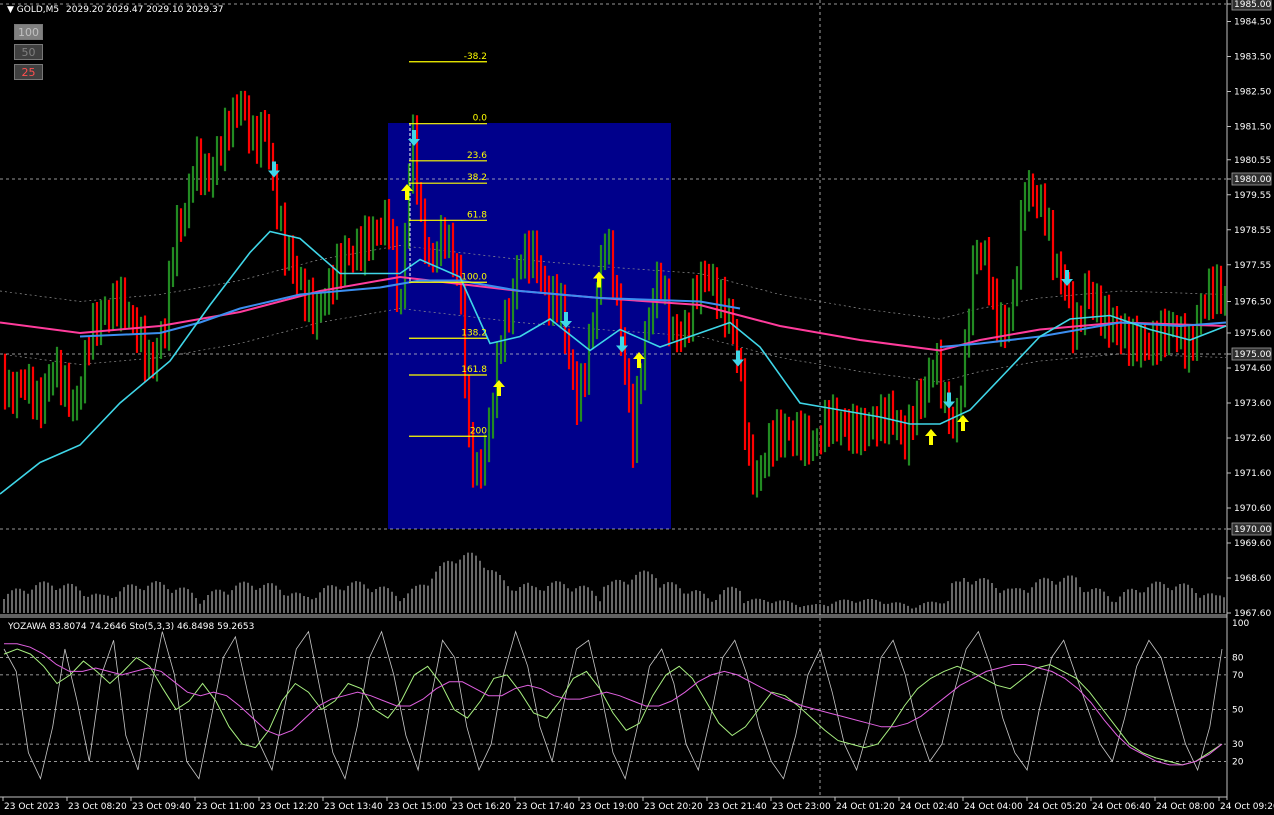 The image size is (1274, 815). What do you see at coordinates (529, 326) in the screenshot?
I see `fibo-range-rect` at bounding box center [529, 326].